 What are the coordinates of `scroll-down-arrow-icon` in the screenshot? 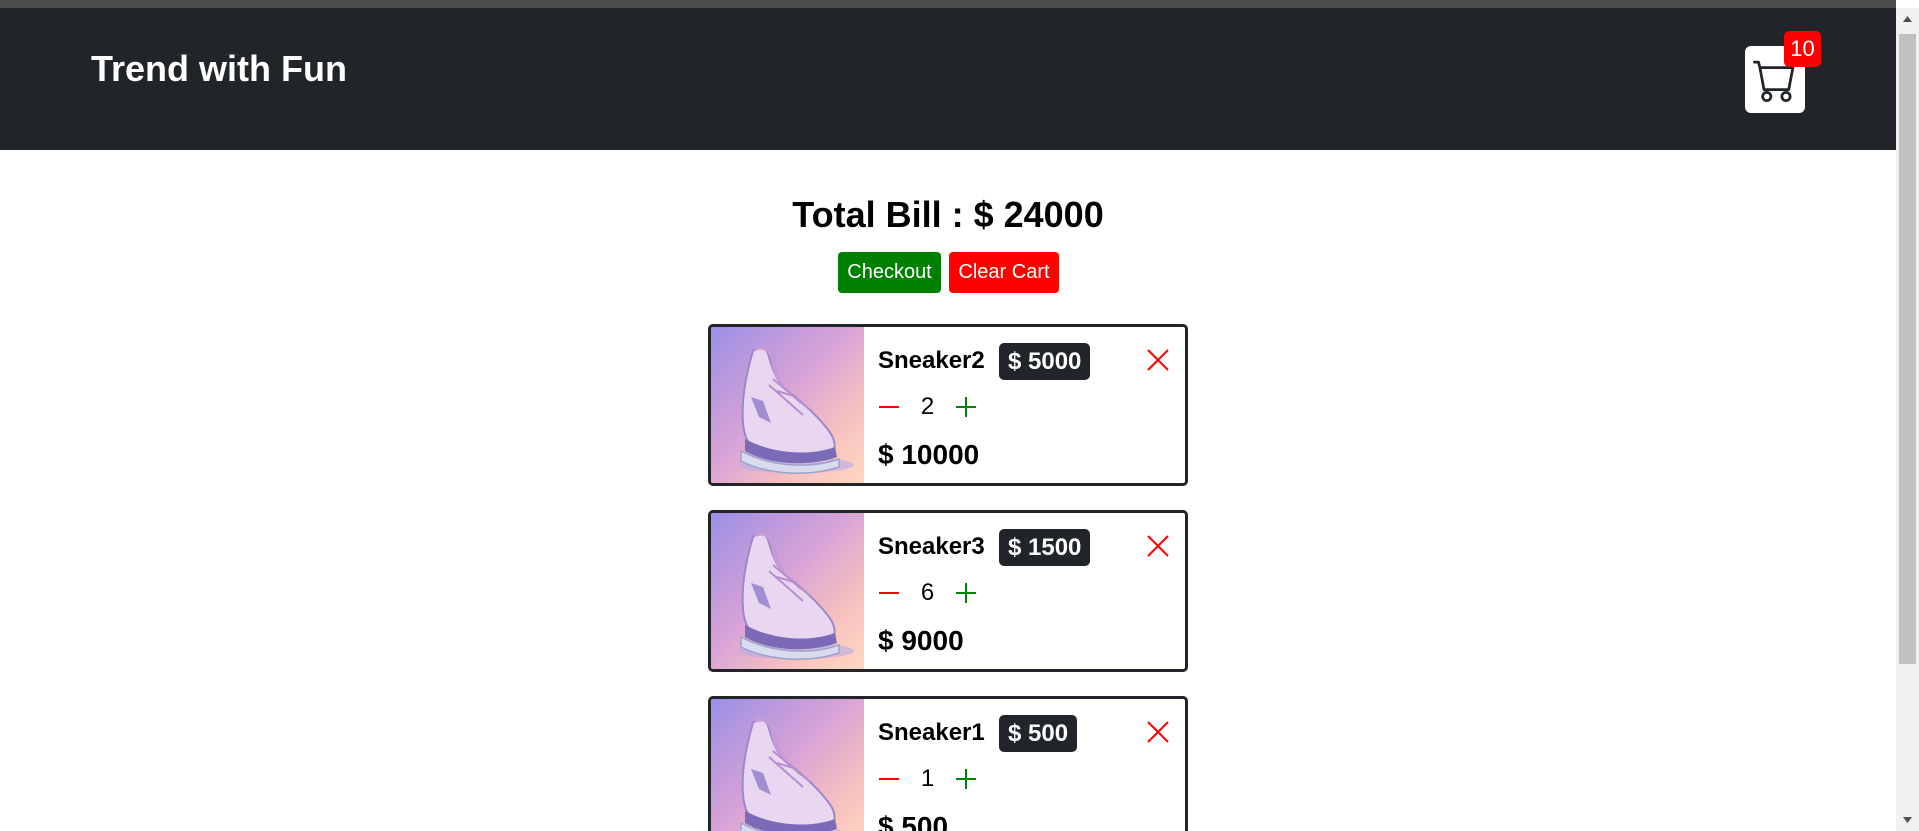 It's located at (1907, 820).